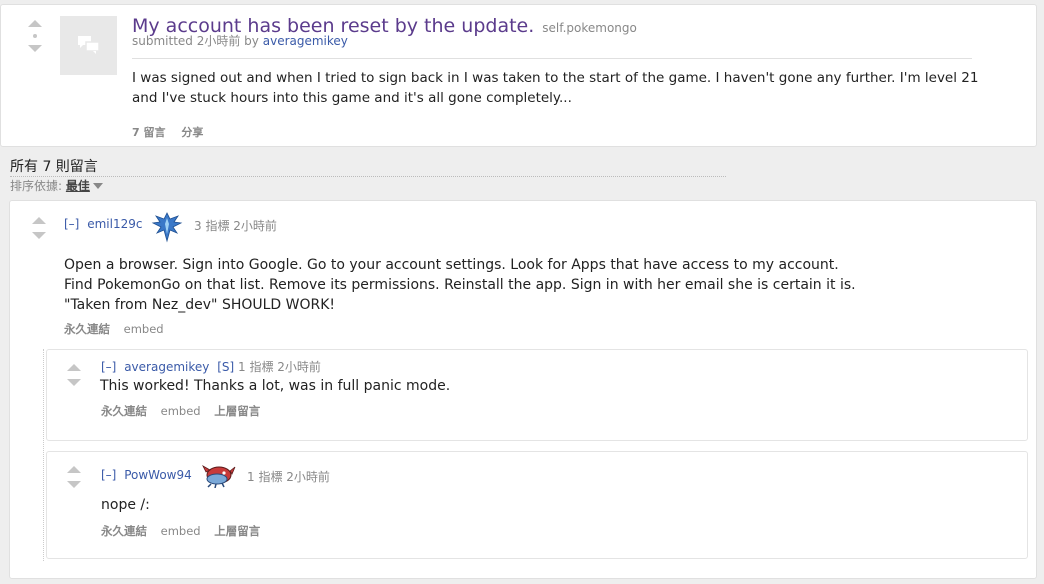 This screenshot has width=1044, height=584. I want to click on team-mystic-icon, so click(167, 227).